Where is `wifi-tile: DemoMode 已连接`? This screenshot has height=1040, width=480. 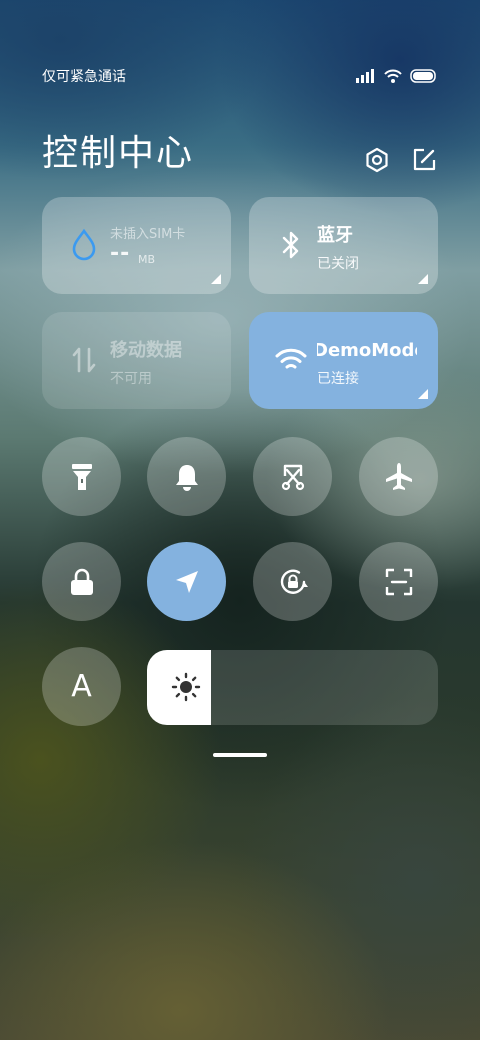
wifi-tile: DemoMode 已连接 is located at coordinates (343, 360).